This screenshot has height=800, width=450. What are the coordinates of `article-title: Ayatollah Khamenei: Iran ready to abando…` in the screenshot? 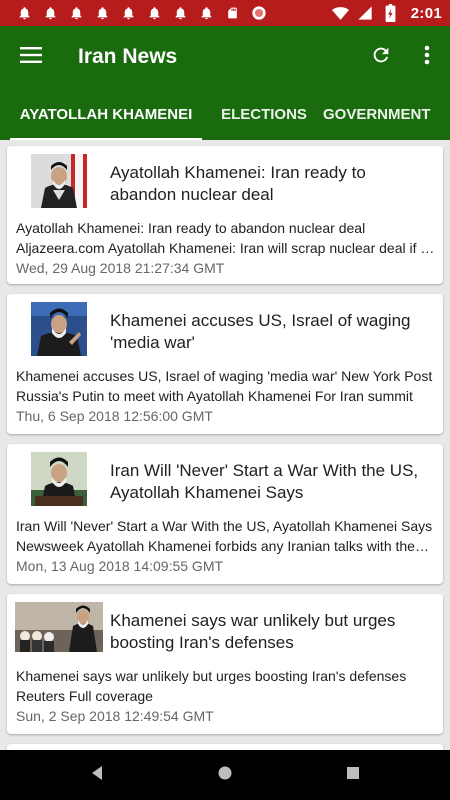 It's located at (270, 184).